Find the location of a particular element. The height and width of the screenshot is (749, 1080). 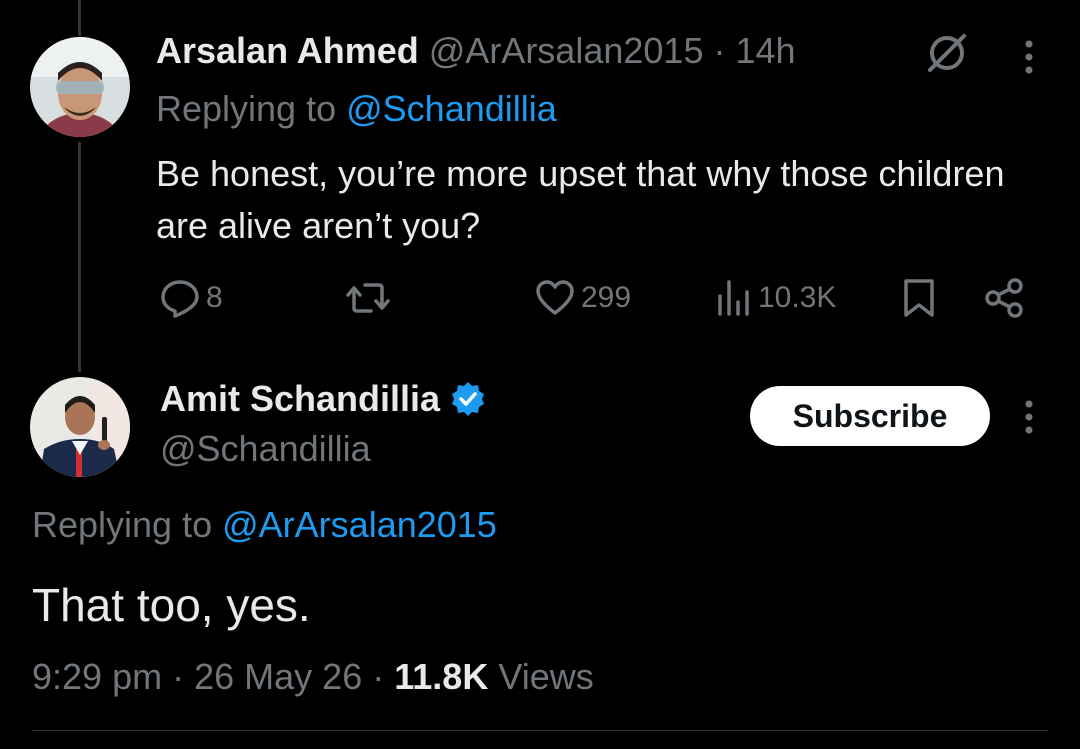

tweet1-header: Arsalan Ahmed @ArArsalan2015 · 14h is located at coordinates (476, 51).